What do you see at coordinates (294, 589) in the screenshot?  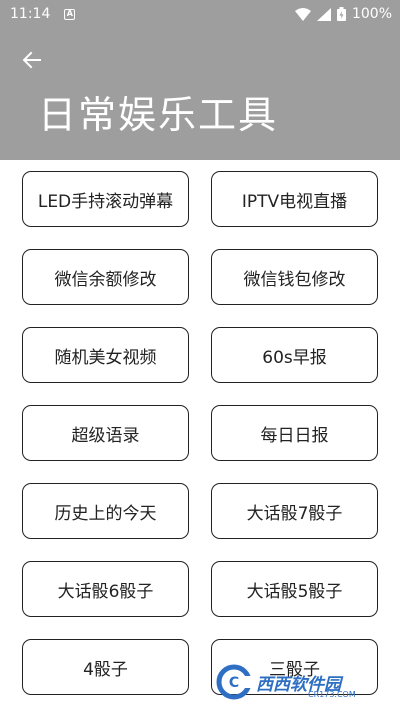 I see `tool-button-dice-5: 大话骰5骰子` at bounding box center [294, 589].